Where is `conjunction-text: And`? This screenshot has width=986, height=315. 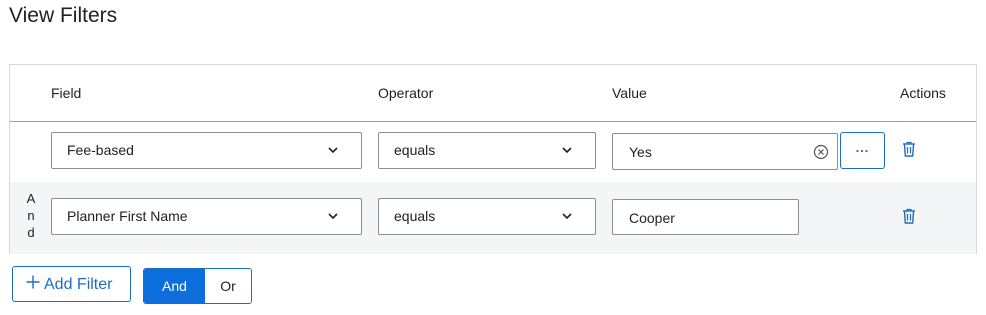 conjunction-text: And is located at coordinates (31, 215).